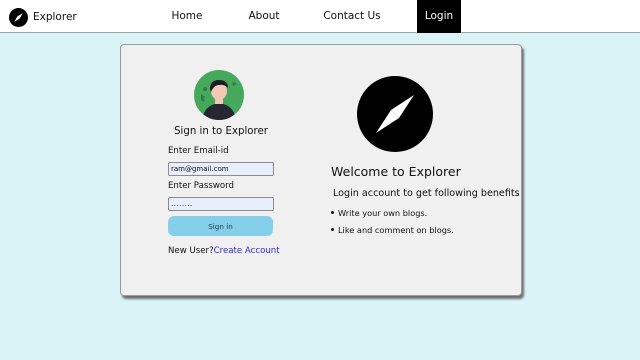 This screenshot has height=360, width=640. What do you see at coordinates (247, 251) in the screenshot?
I see `create-account-link: Create Account` at bounding box center [247, 251].